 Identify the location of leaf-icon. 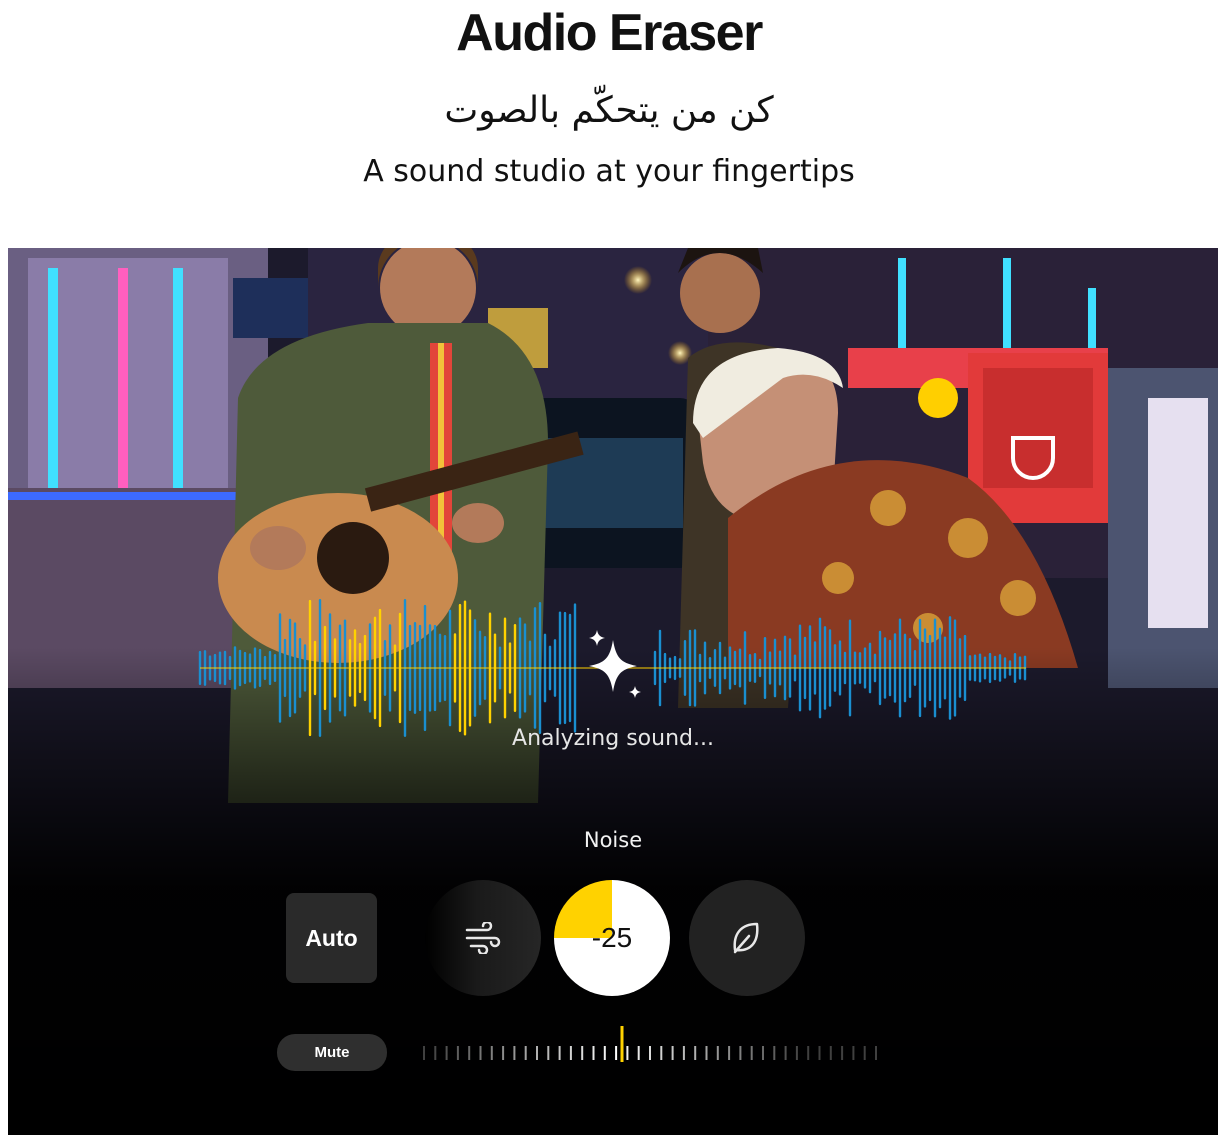
(746, 938).